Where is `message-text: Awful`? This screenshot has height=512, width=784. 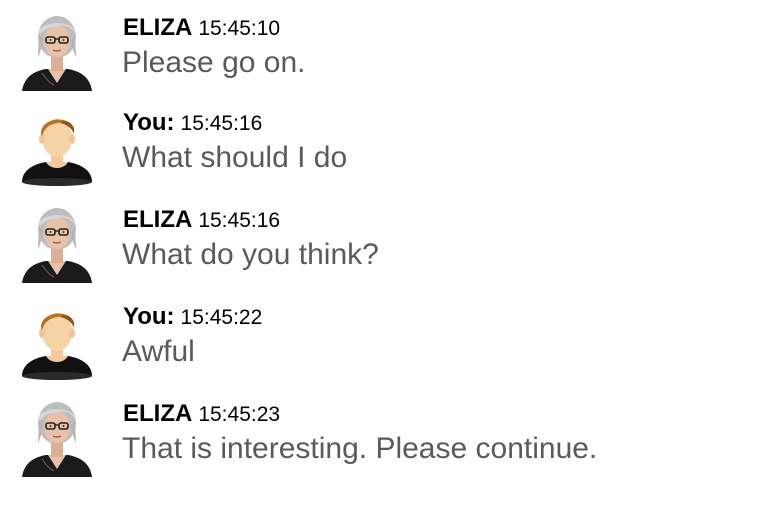 message-text: Awful is located at coordinates (158, 351).